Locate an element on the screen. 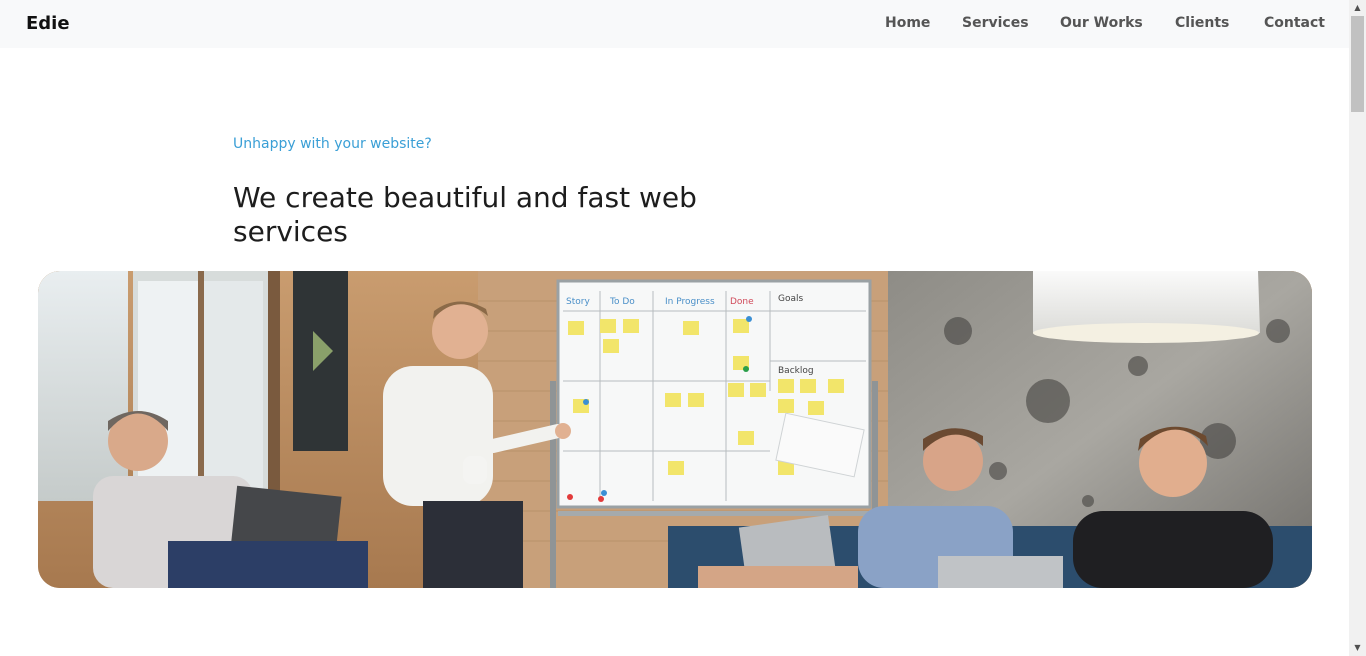 This screenshot has width=1366, height=656. scroll-up-arrow-icon: ▲ is located at coordinates (1357, 8).